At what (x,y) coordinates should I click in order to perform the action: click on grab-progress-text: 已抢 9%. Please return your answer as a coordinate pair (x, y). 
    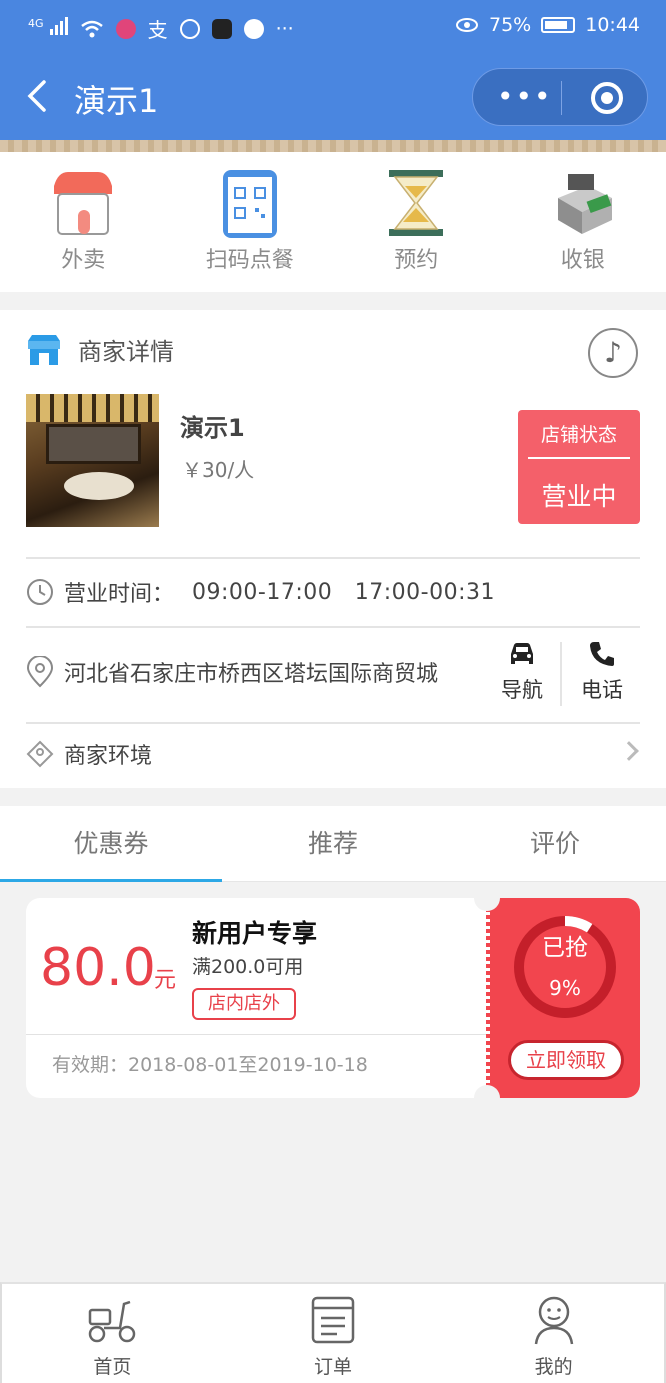
    Looking at the image, I should click on (565, 964).